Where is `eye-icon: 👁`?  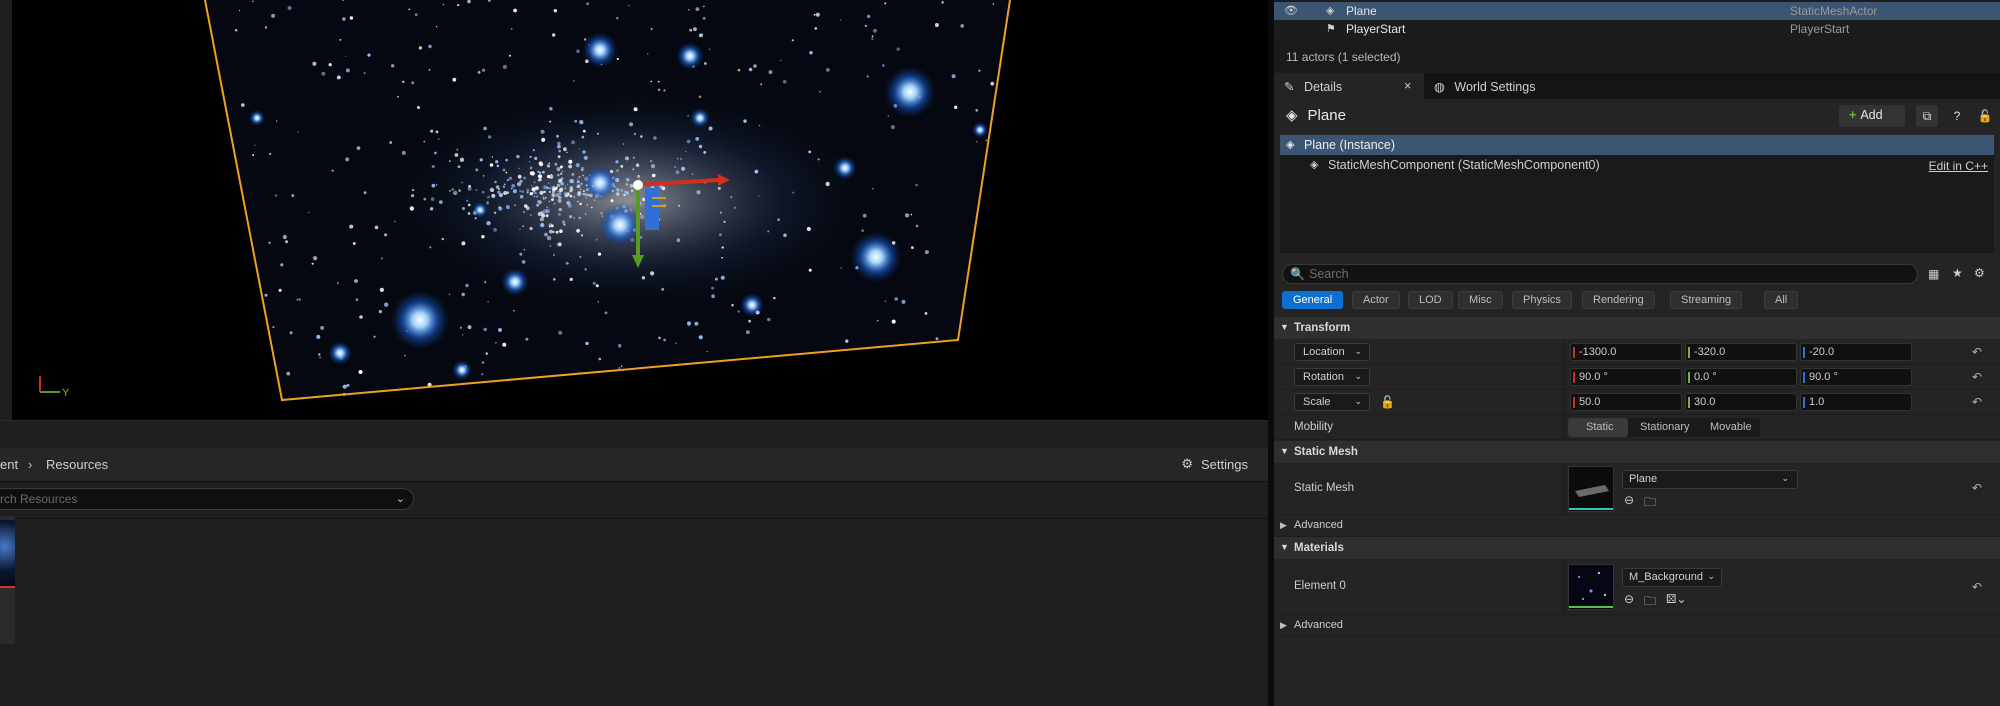
eye-icon: 👁 is located at coordinates (1291, 10).